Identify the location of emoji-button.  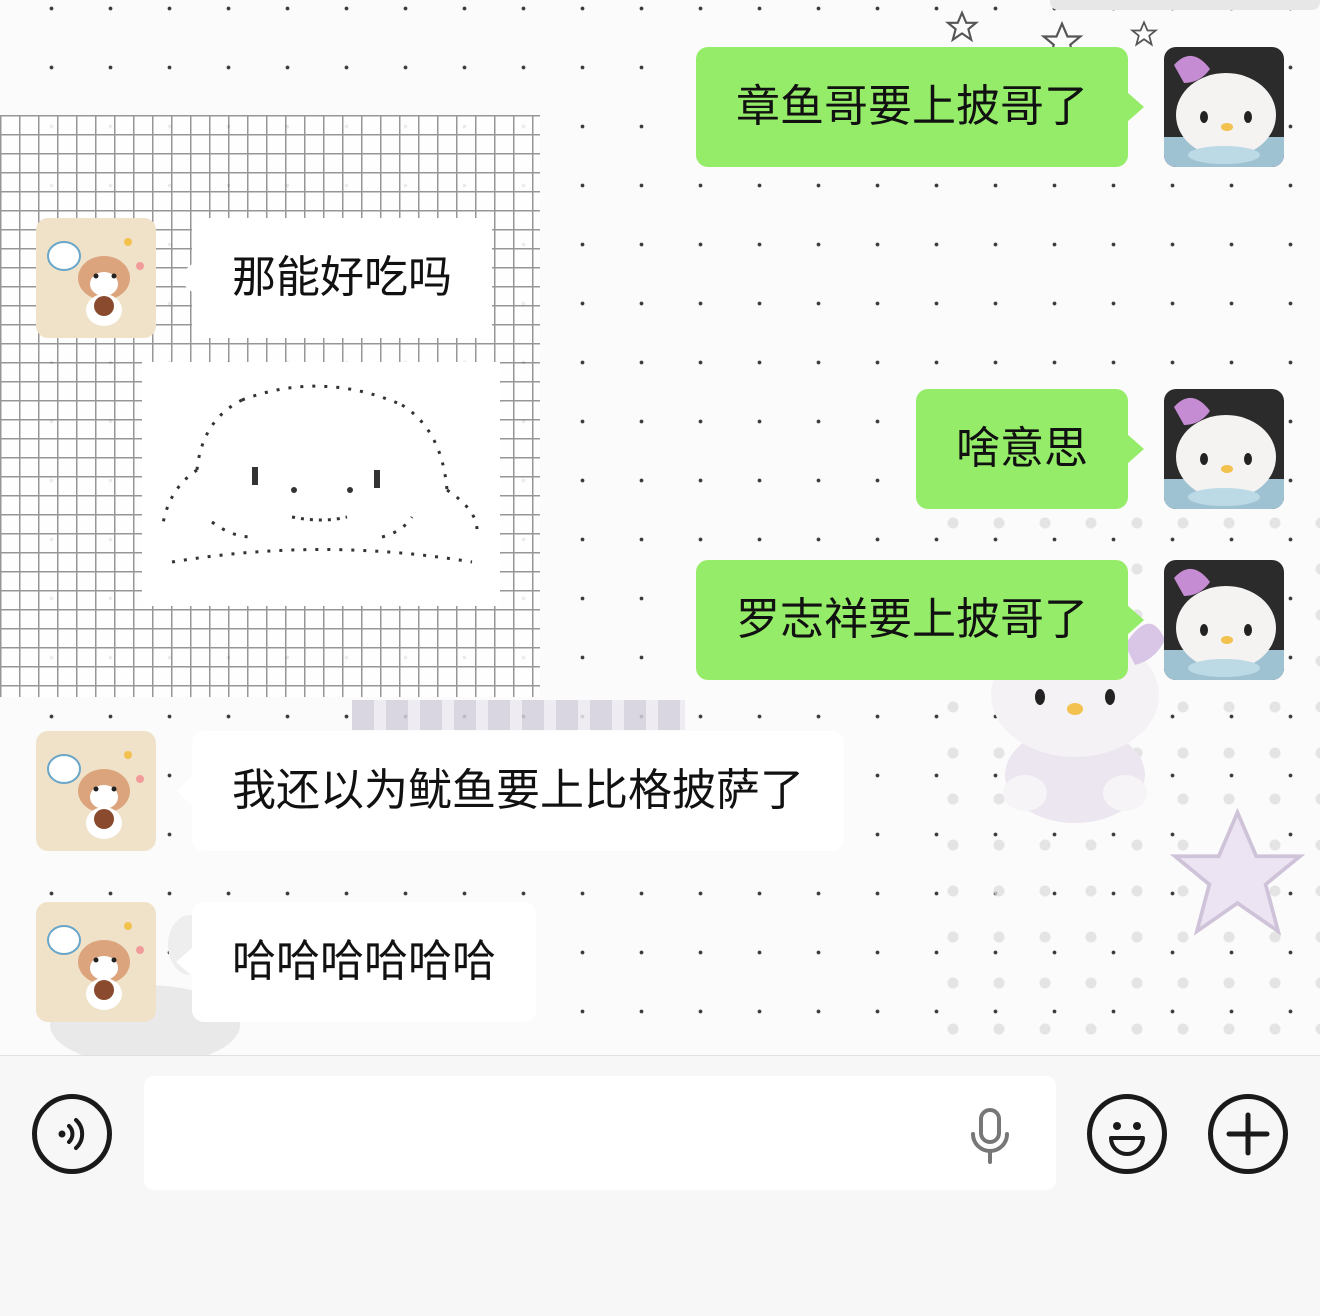
(1127, 1134).